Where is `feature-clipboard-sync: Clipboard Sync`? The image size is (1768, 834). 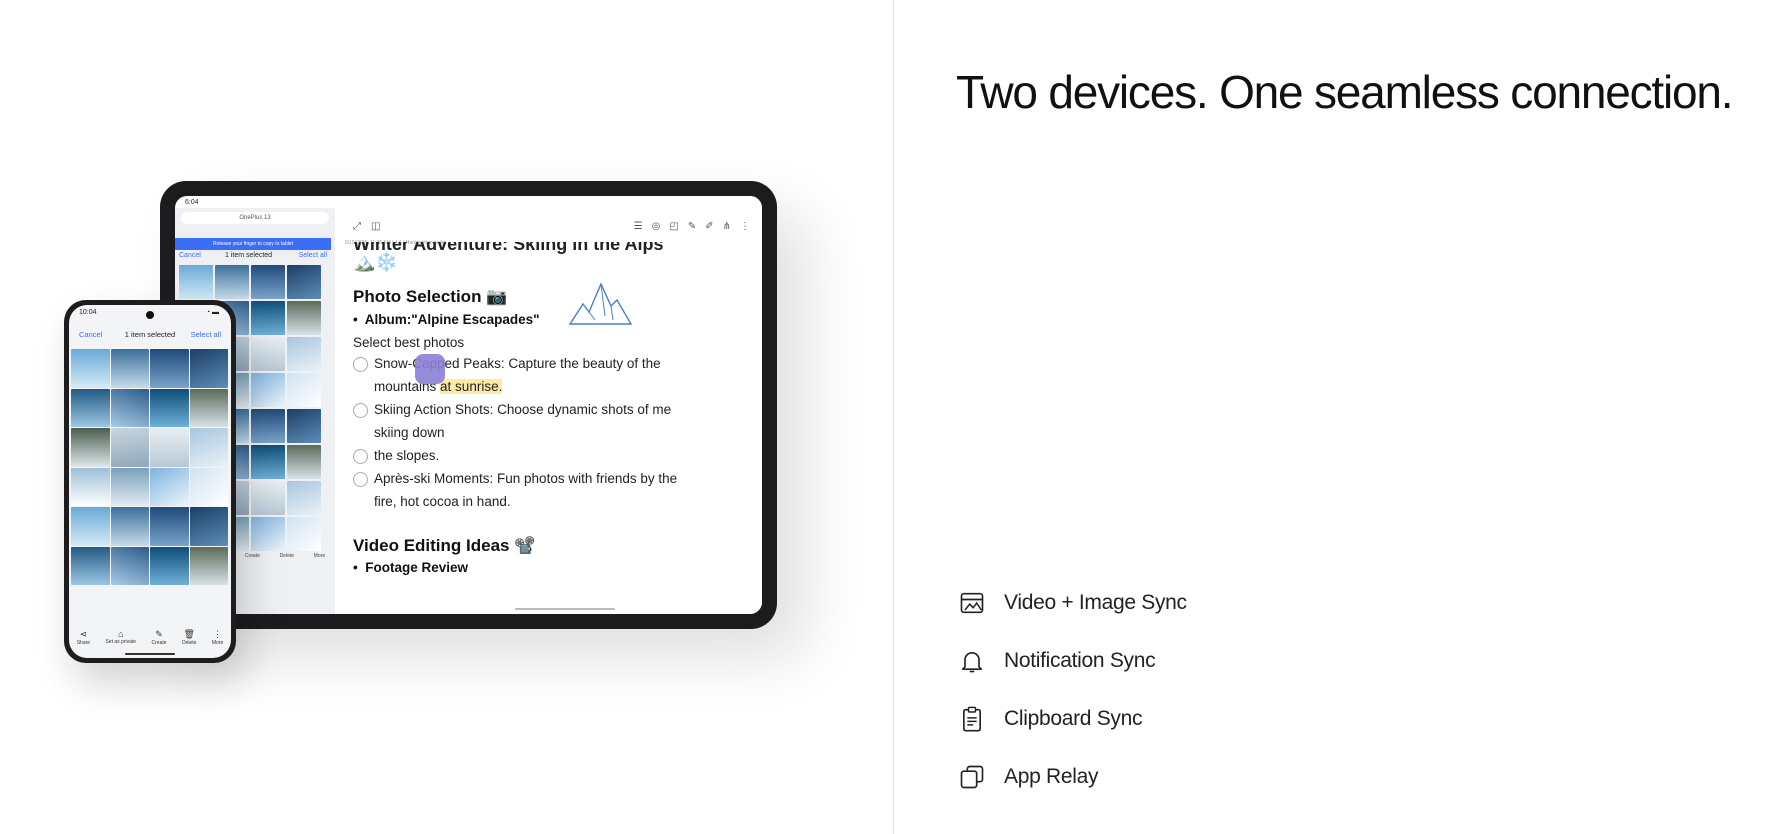 feature-clipboard-sync: Clipboard Sync is located at coordinates (1072, 719).